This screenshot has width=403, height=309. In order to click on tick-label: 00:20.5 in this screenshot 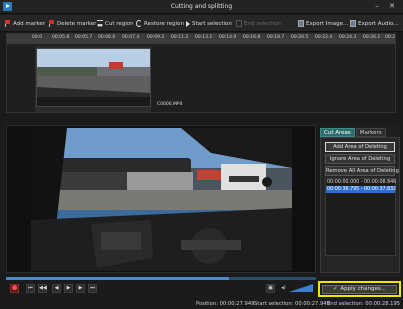, I will do `click(300, 37)`.